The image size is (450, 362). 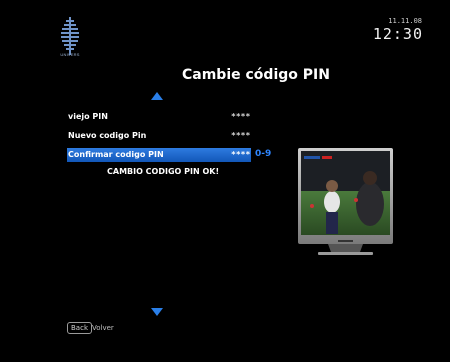 I want to click on arrow-up-icon, so click(x=157, y=96).